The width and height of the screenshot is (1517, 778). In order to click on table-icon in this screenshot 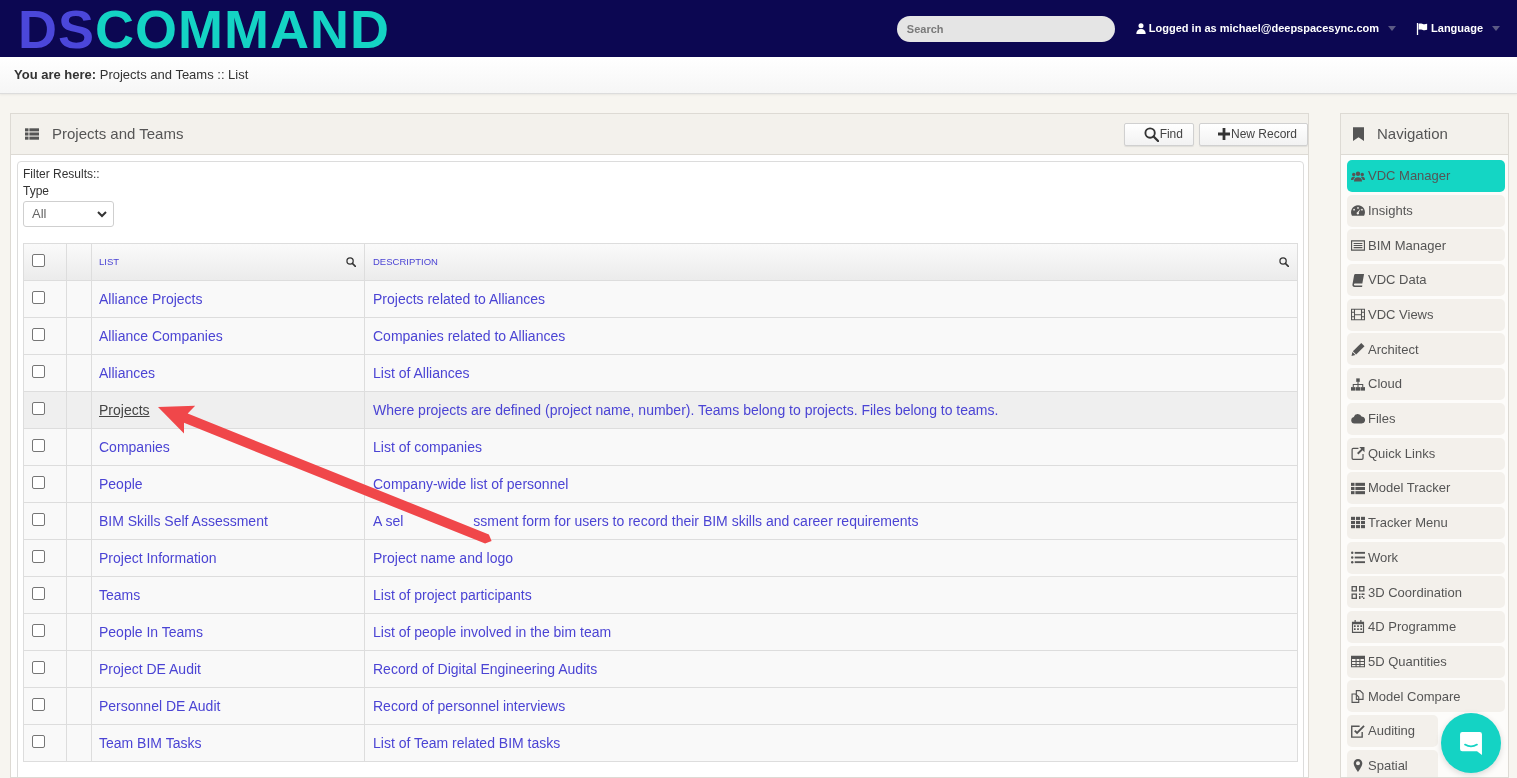, I will do `click(1358, 662)`.